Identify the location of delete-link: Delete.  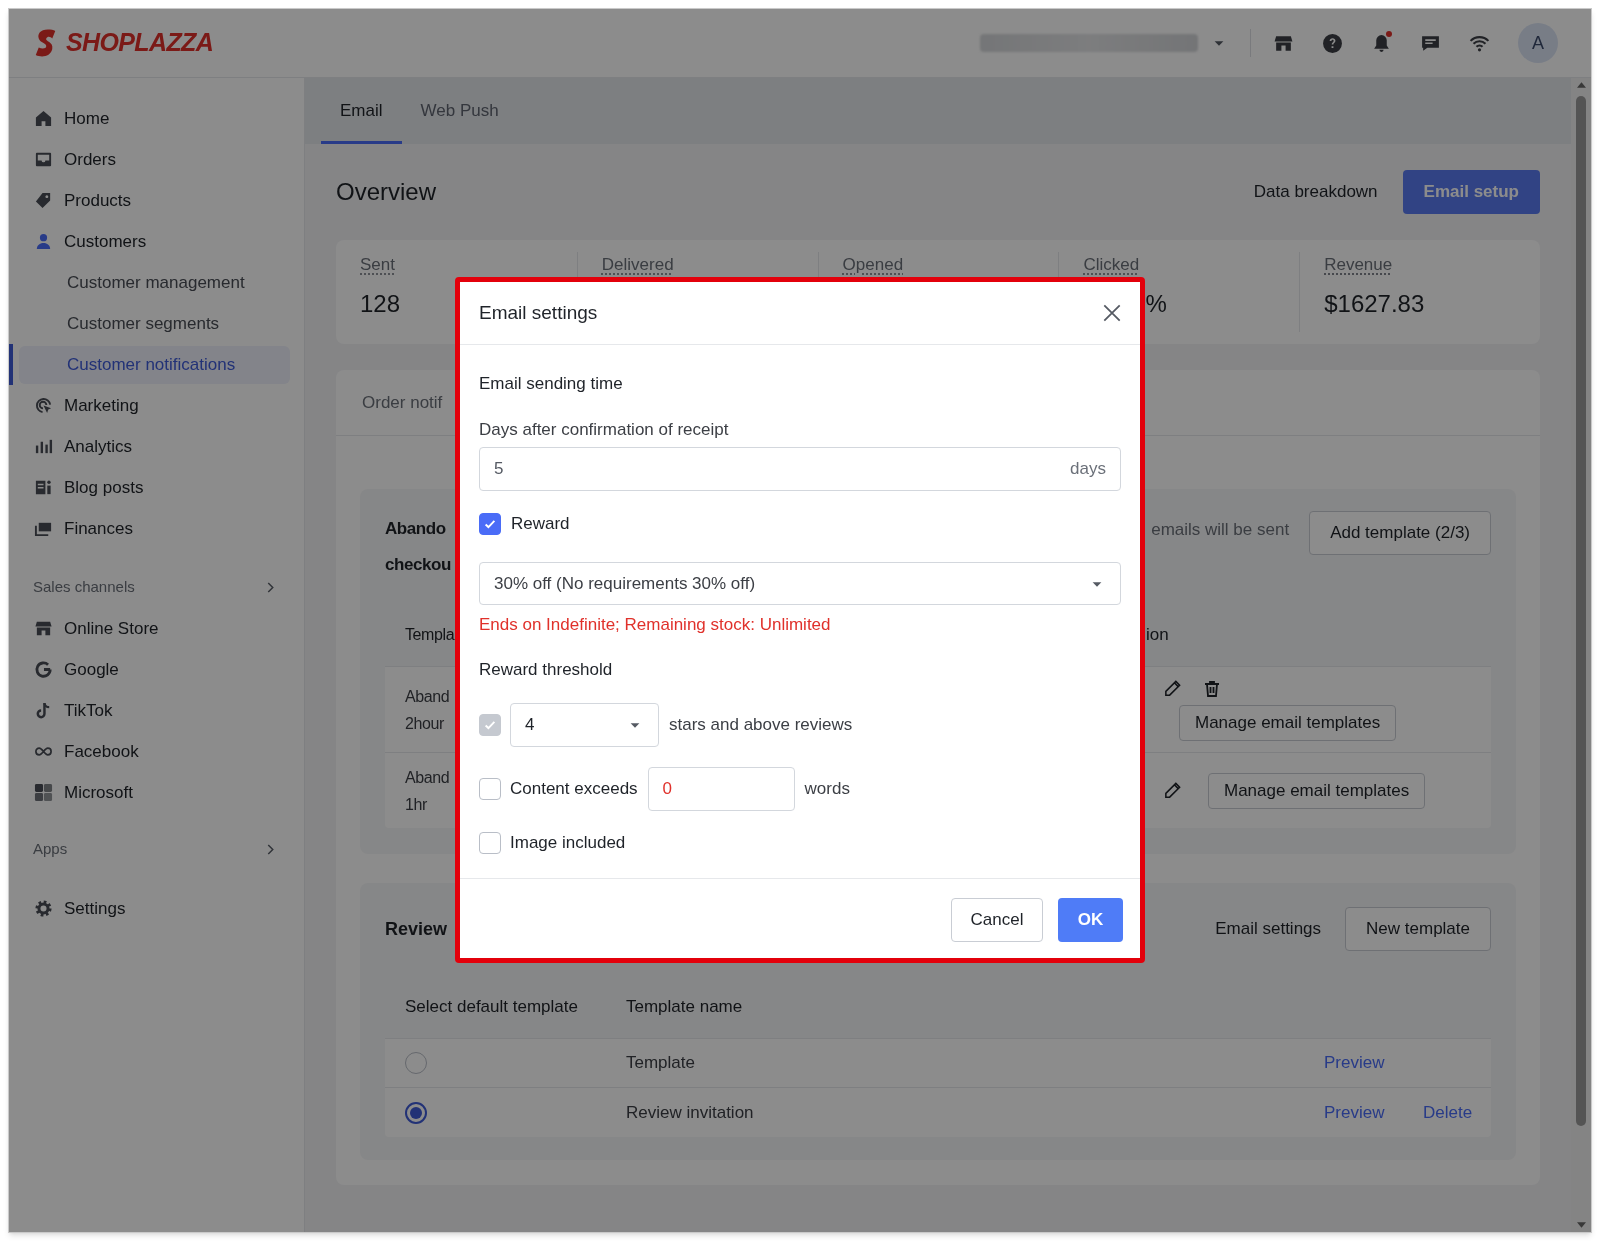
(1448, 1112).